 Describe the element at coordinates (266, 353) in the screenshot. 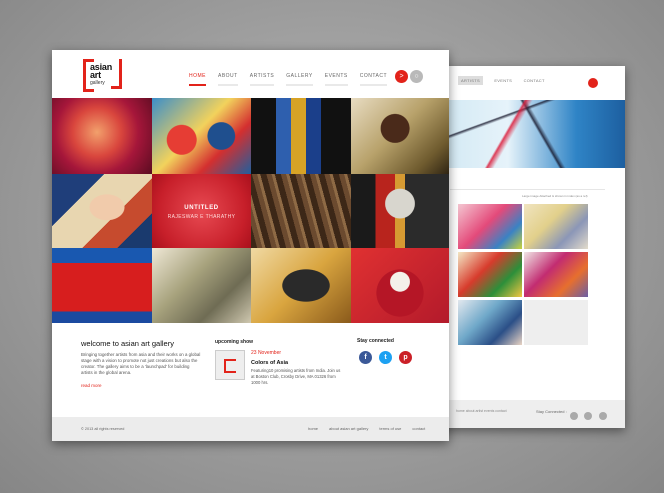

I see `upcoming-show-date: 23 November` at that location.